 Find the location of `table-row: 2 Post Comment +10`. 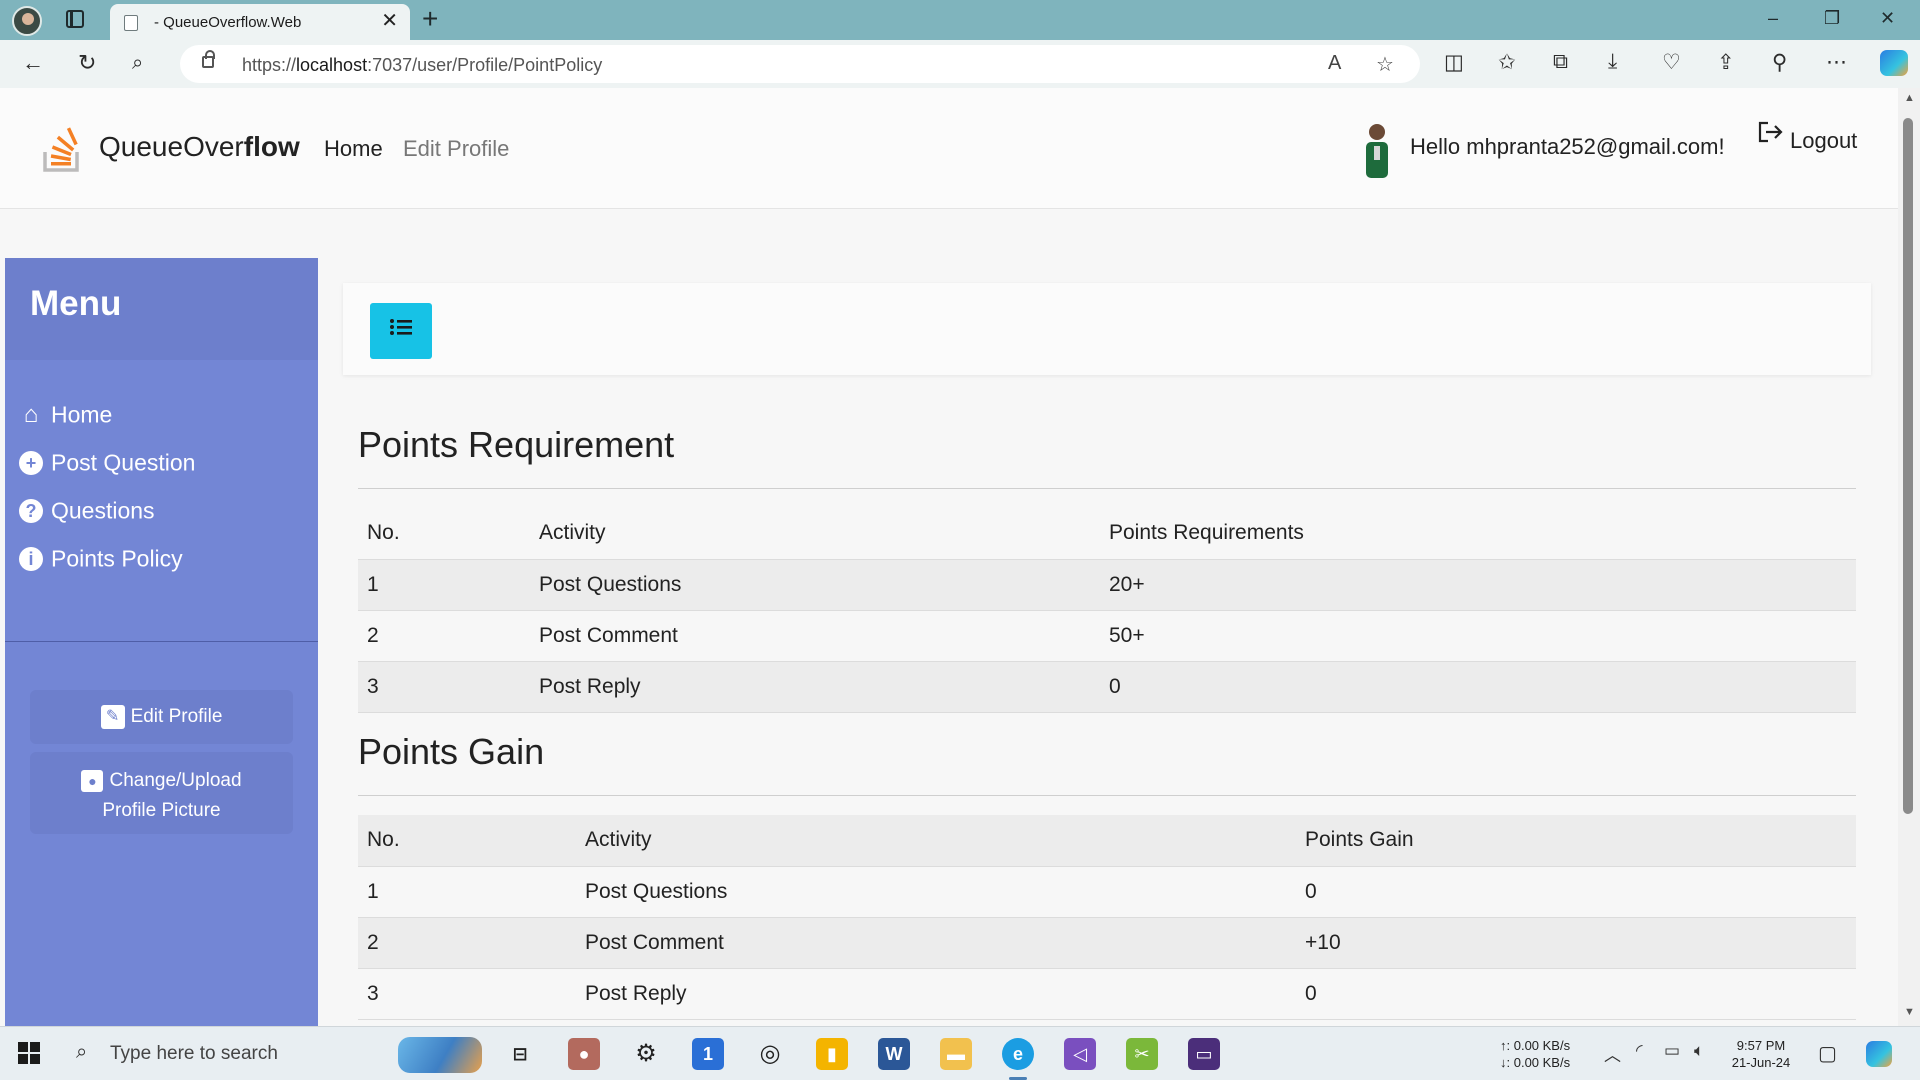

table-row: 2 Post Comment +10 is located at coordinates (1107, 943).